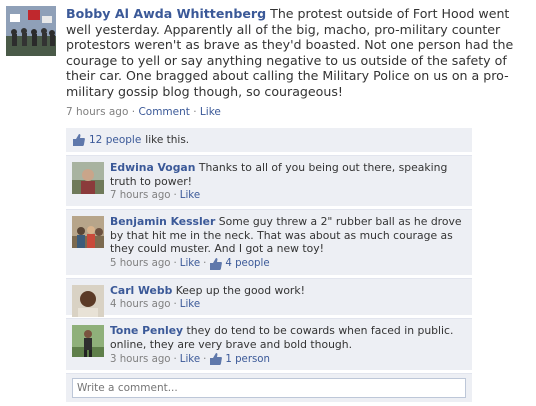 The width and height of the screenshot is (536, 406). Describe the element at coordinates (167, 140) in the screenshot. I see `likes-suffix: like this.` at that location.